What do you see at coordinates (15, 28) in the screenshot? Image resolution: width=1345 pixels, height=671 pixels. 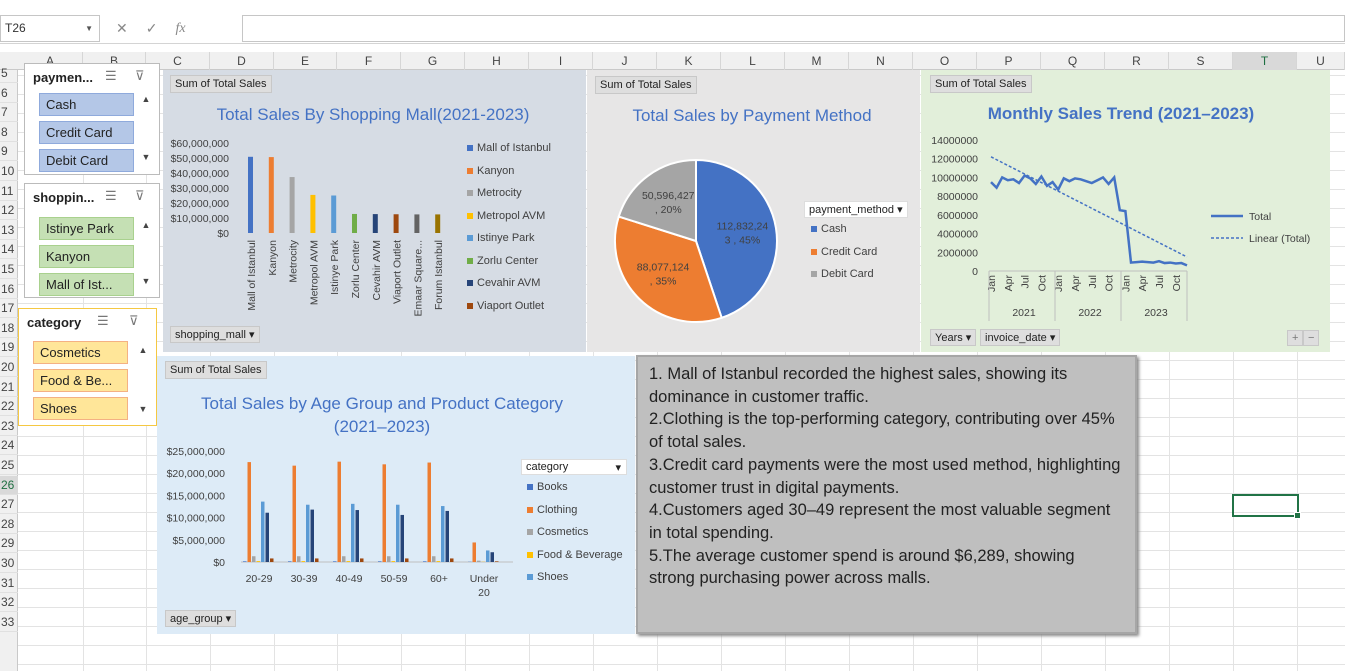 I see `name-box-value: T26` at bounding box center [15, 28].